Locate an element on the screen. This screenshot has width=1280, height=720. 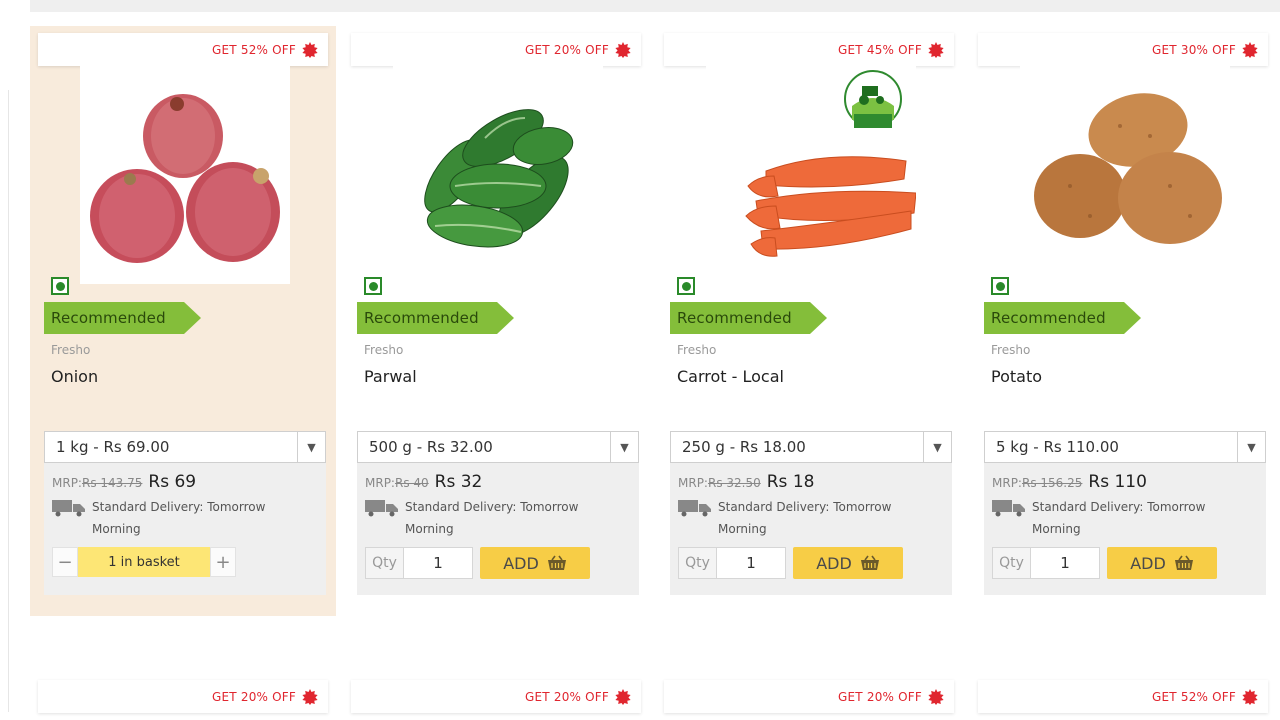
product-image-parwal is located at coordinates (498, 175).